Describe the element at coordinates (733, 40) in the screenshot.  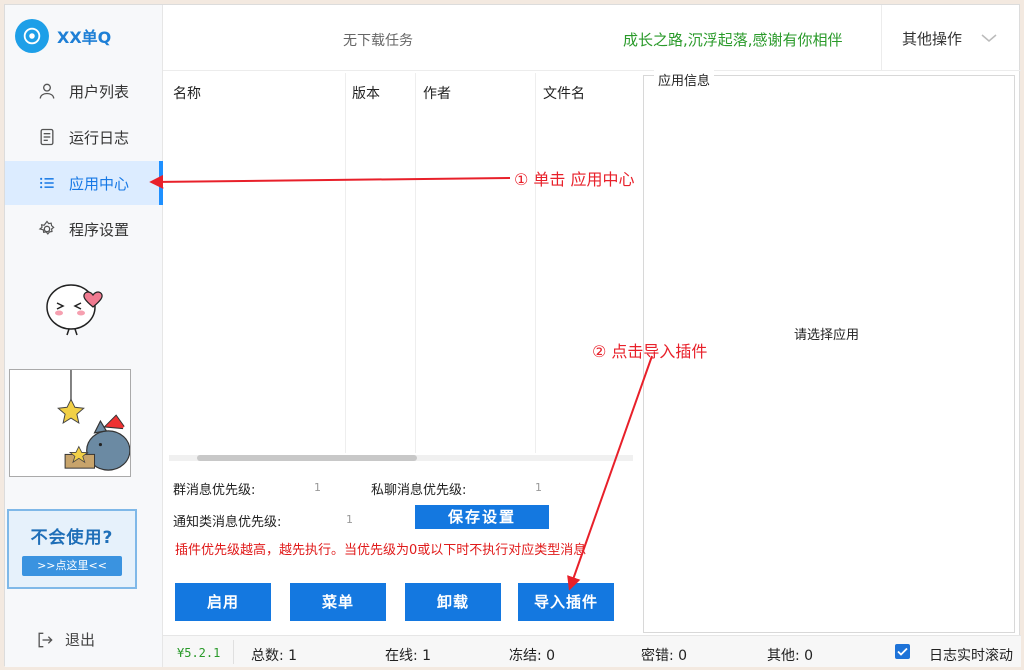
I see `motto-text: 成长之路,沉浮起落,感谢有你相伴` at that location.